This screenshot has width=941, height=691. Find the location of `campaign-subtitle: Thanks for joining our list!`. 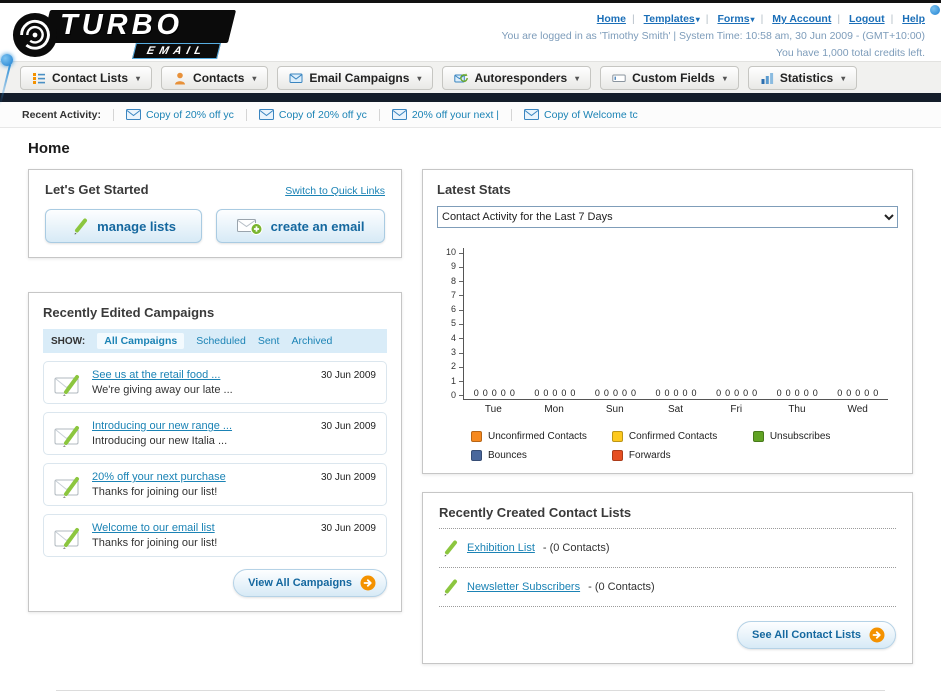

campaign-subtitle: Thanks for joining our list! is located at coordinates (155, 543).